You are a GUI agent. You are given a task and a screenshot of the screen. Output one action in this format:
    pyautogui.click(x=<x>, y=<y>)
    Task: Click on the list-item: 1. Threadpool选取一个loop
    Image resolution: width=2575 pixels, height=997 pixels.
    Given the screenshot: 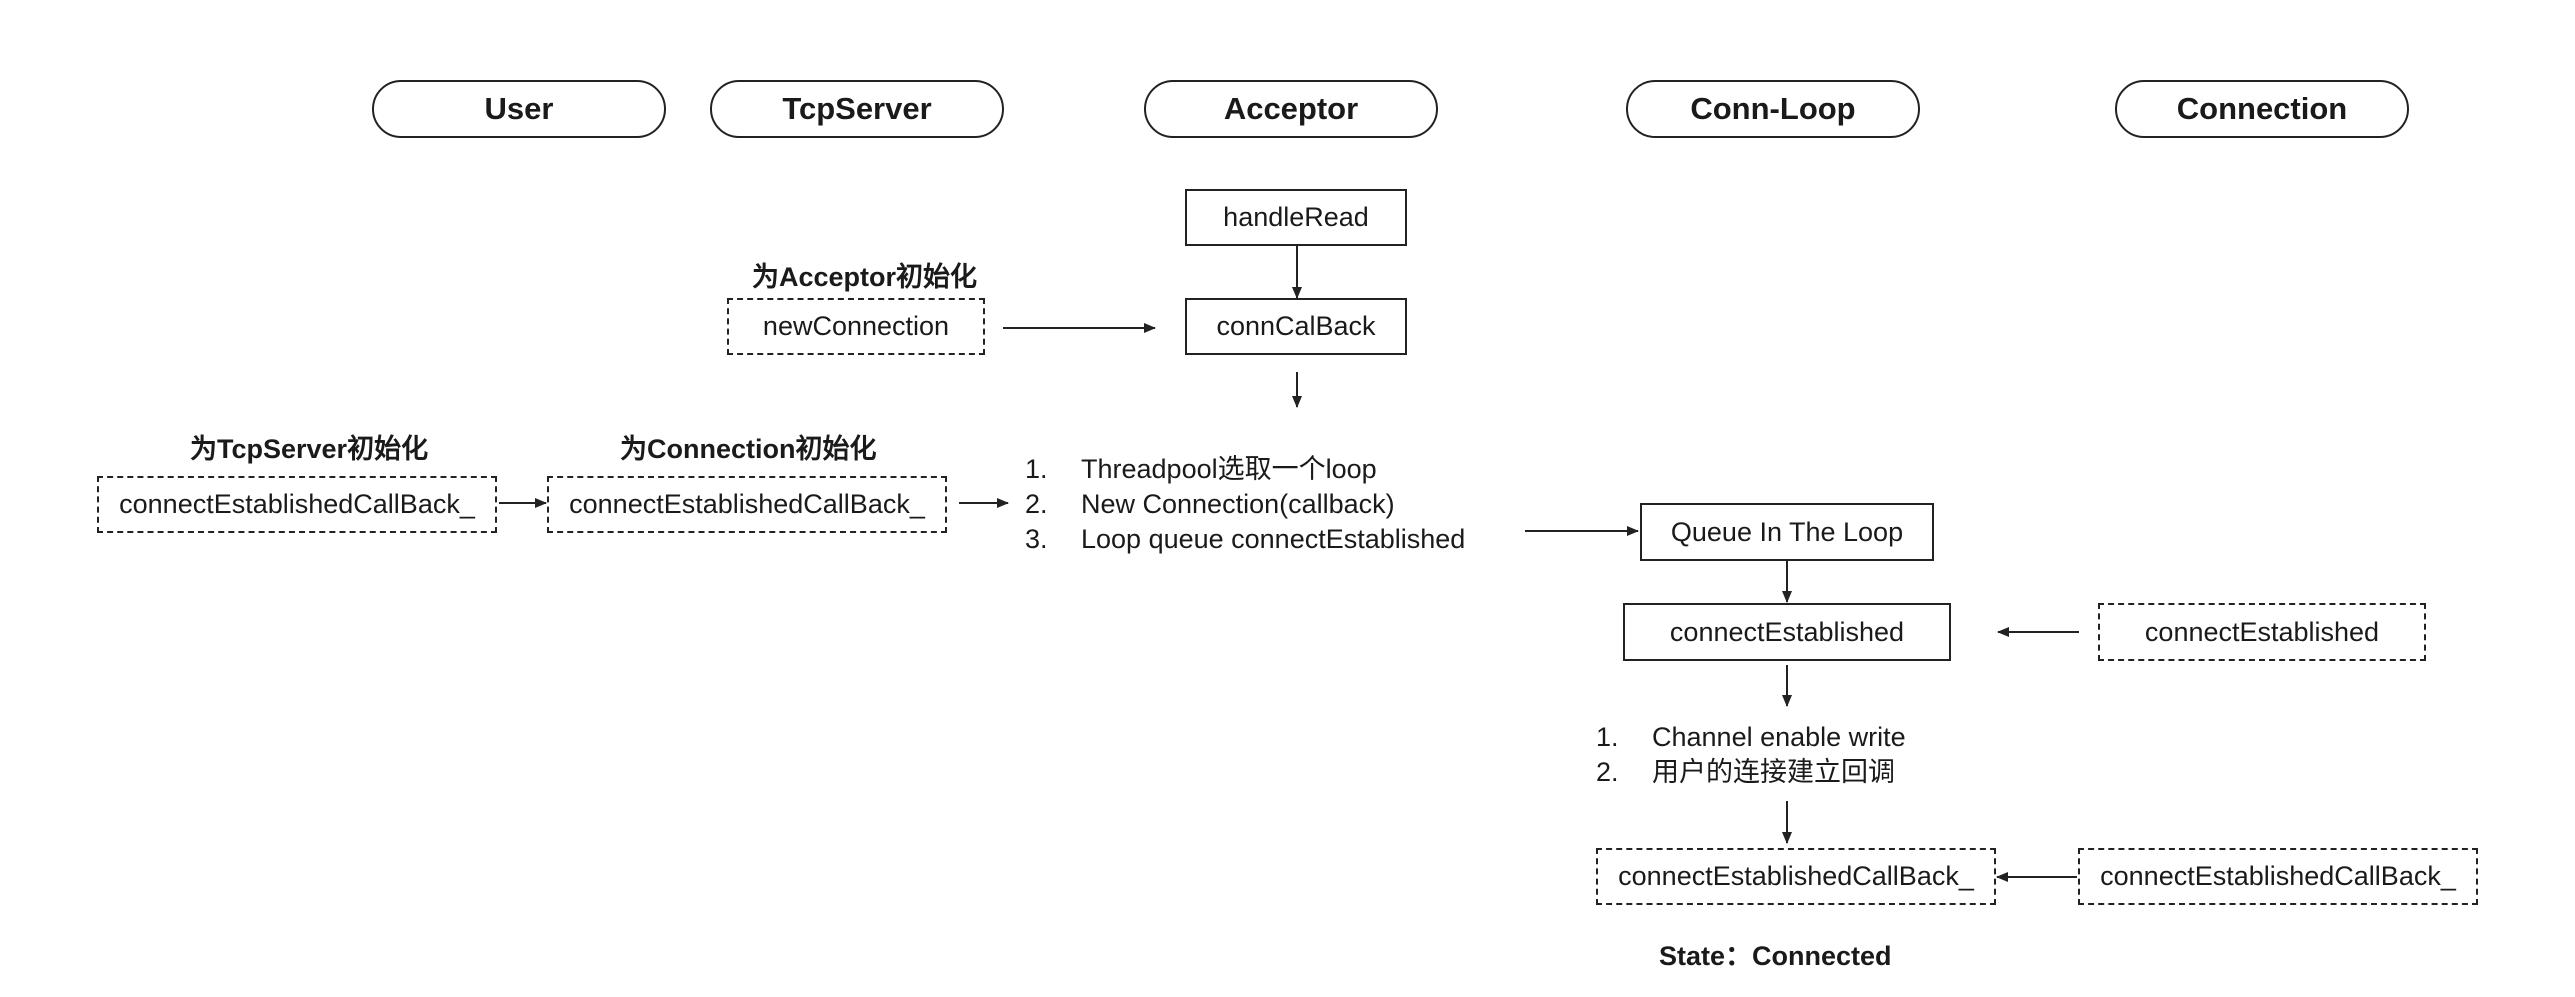 What is the action you would take?
    pyautogui.click(x=1201, y=469)
    